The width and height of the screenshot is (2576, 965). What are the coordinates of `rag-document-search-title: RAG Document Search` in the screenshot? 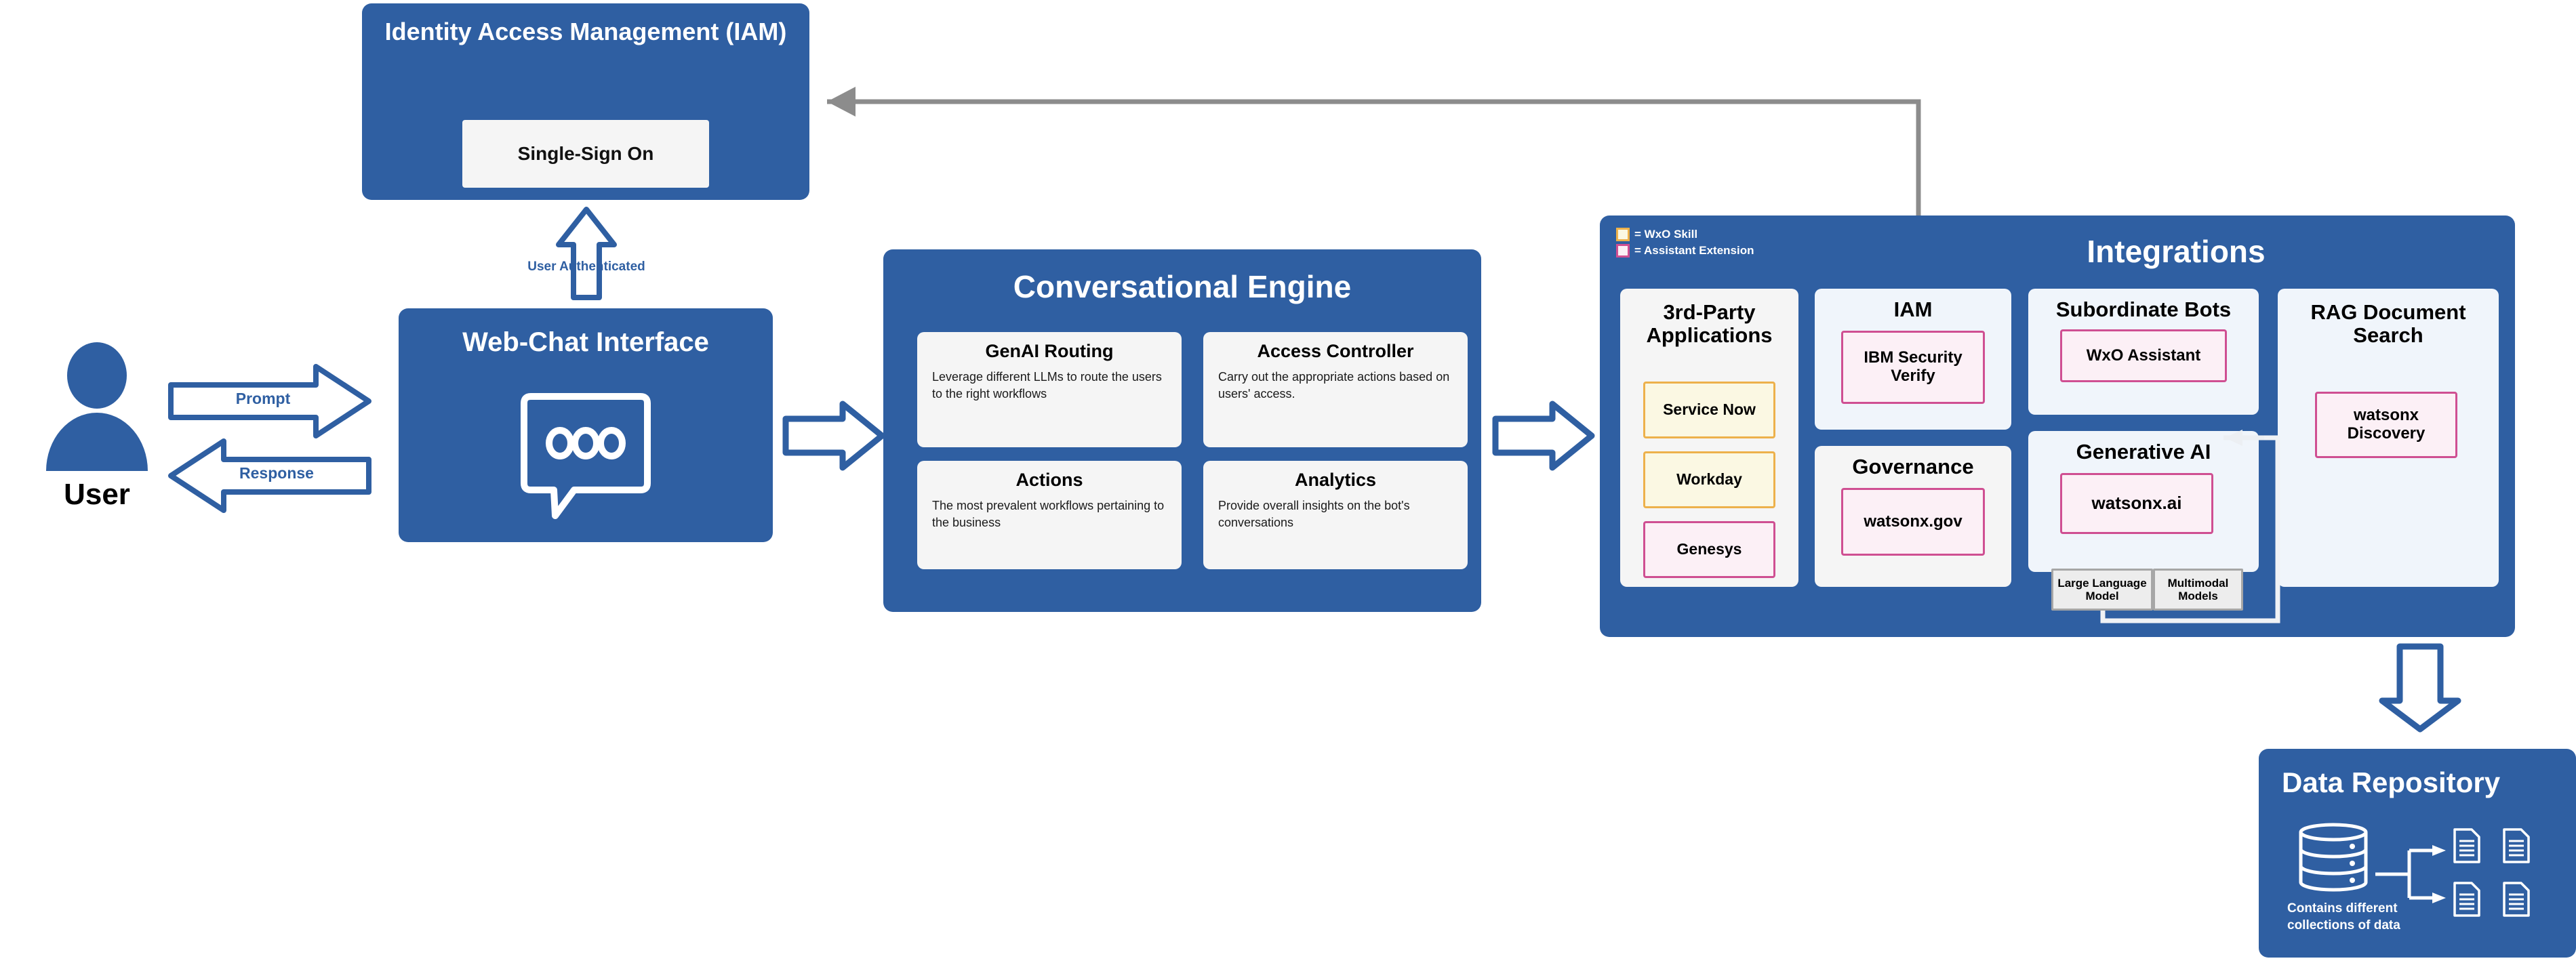 It's located at (2388, 324).